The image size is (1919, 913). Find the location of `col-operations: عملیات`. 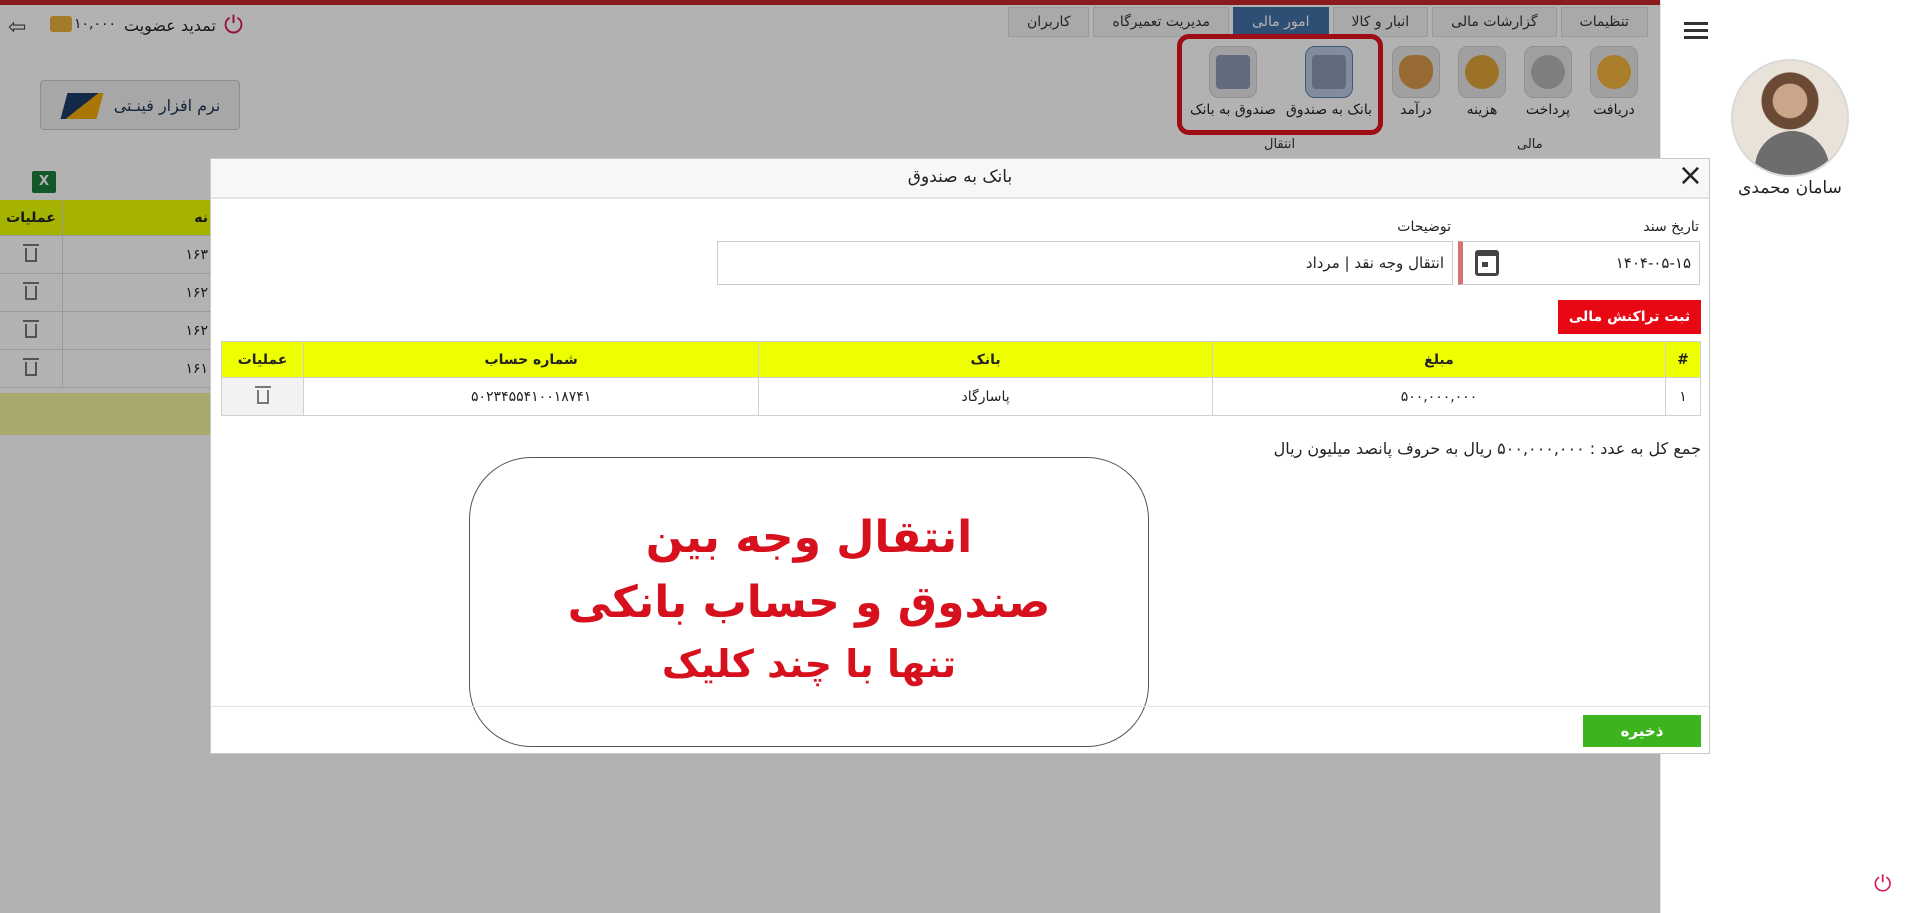

col-operations: عملیات is located at coordinates (262, 359).